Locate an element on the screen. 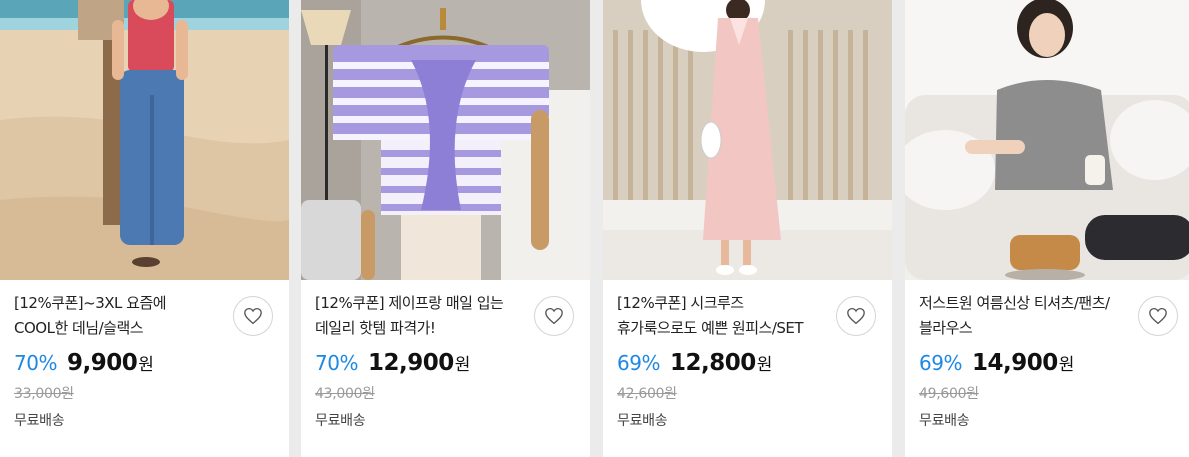 The image size is (1189, 457). product-title: [12%쿠폰] 시크루즈 휴가룩으로도 예쁜 원피스/SET is located at coordinates (722, 316).